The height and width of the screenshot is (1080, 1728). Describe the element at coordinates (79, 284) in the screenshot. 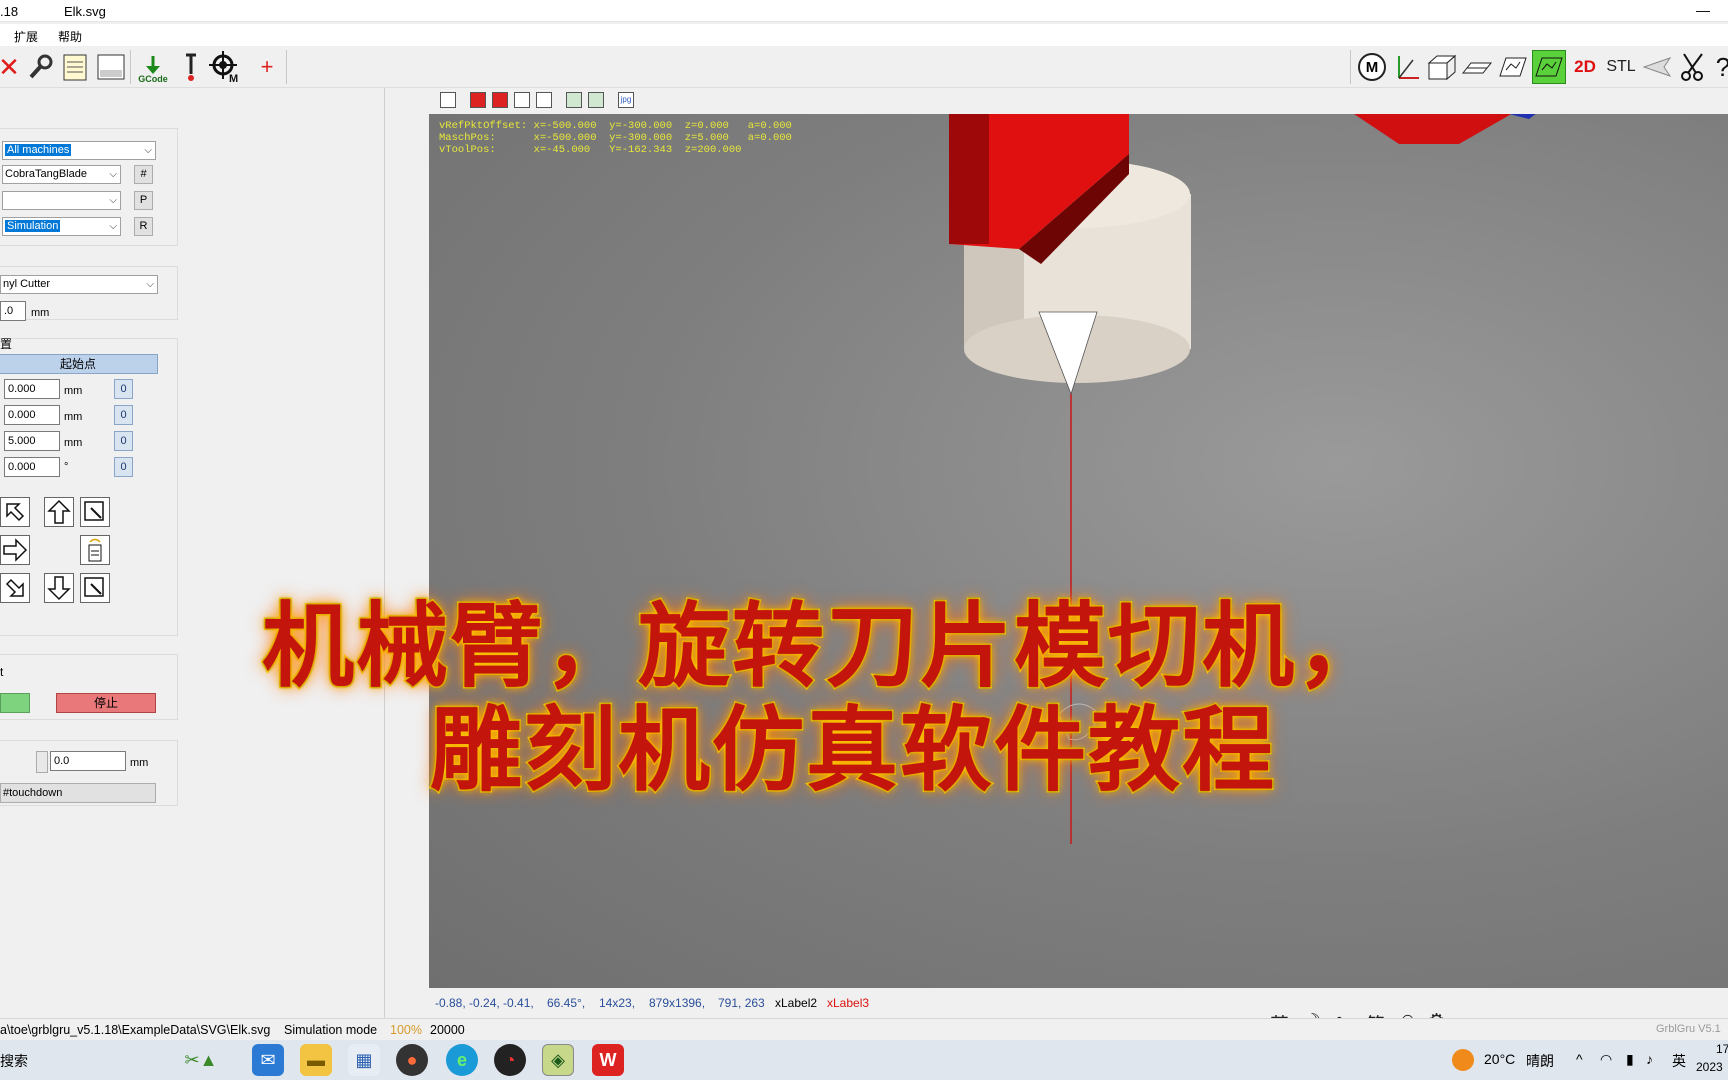

I see `tool-combo: nyl Cutter ⌵` at that location.